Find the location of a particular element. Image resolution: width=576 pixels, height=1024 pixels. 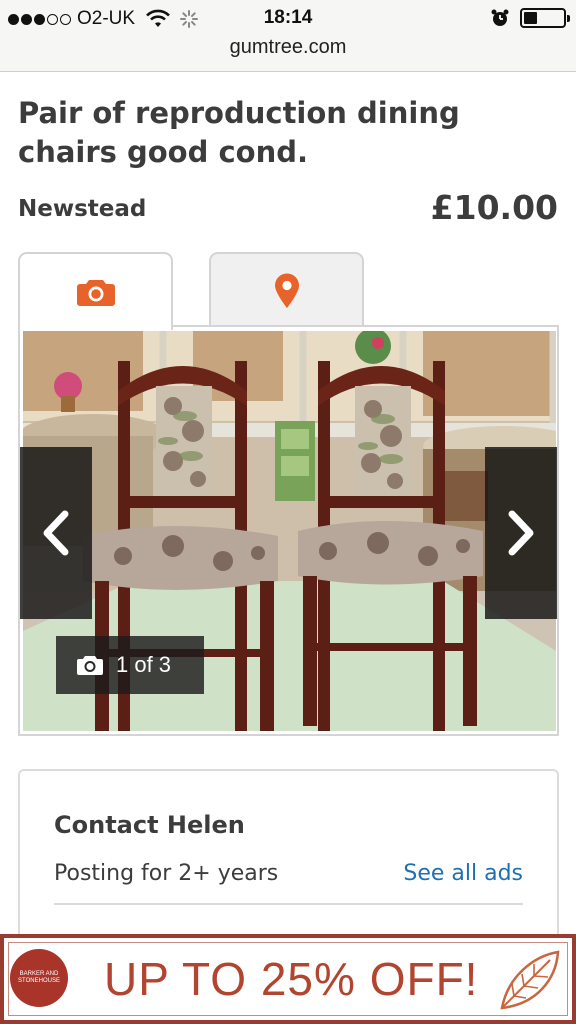

status-bar-right is located at coordinates (530, 18).